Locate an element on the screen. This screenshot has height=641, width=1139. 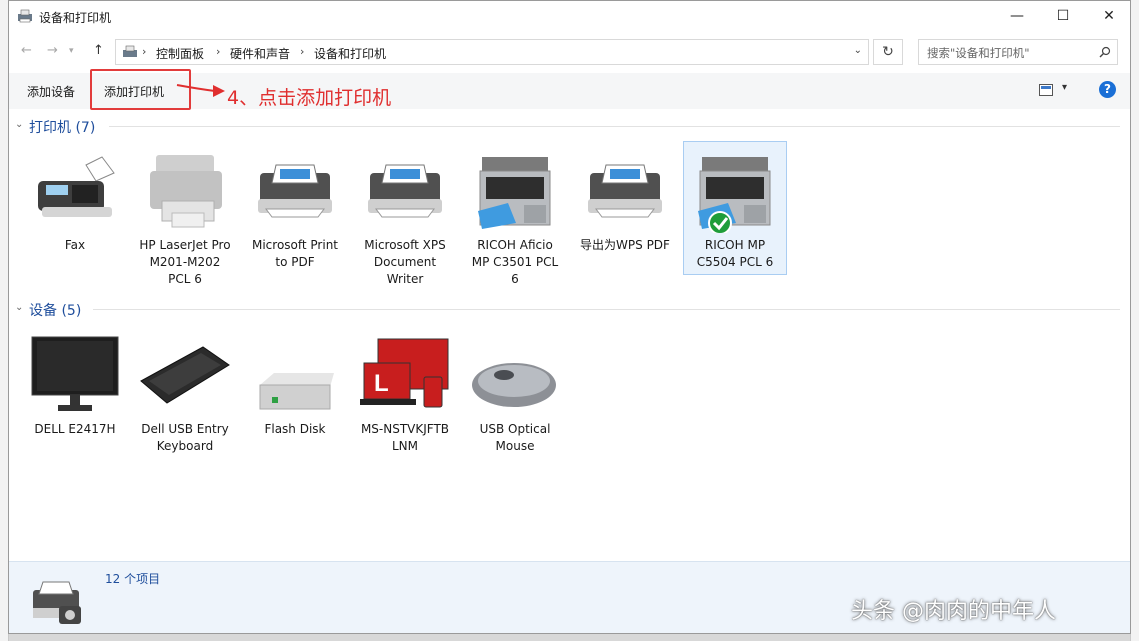
breadcrumb-devices-printers: 设备和打印机 is located at coordinates (350, 53).